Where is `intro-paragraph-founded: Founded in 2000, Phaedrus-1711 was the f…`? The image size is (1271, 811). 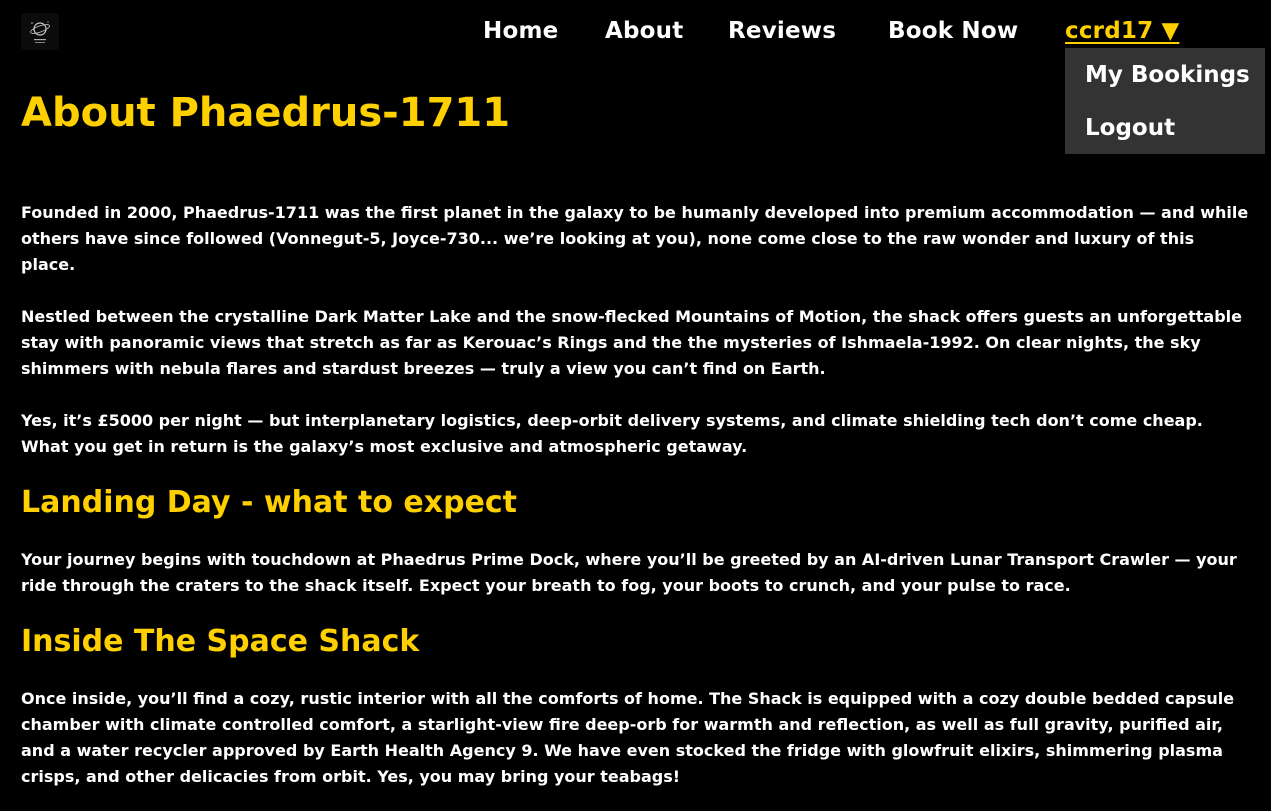
intro-paragraph-founded: Founded in 2000, Phaedrus-1711 was the f… is located at coordinates (635, 238).